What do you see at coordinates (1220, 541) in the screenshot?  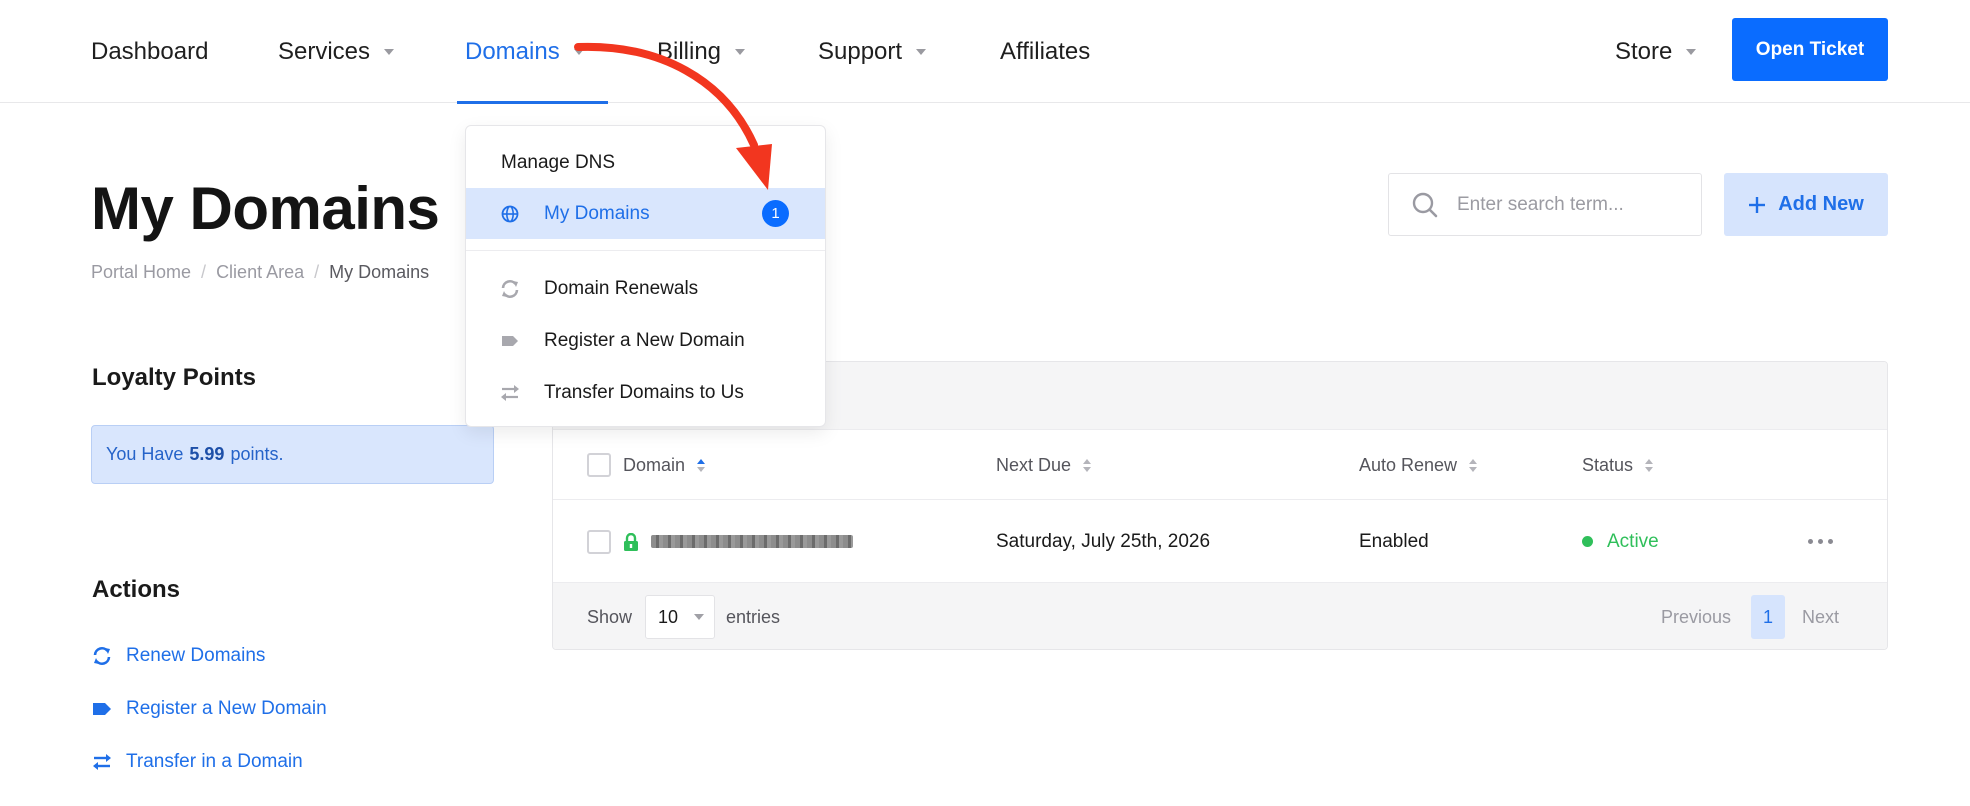 I see `table-row: Saturday, July 25th, 2026 Enabled Active` at bounding box center [1220, 541].